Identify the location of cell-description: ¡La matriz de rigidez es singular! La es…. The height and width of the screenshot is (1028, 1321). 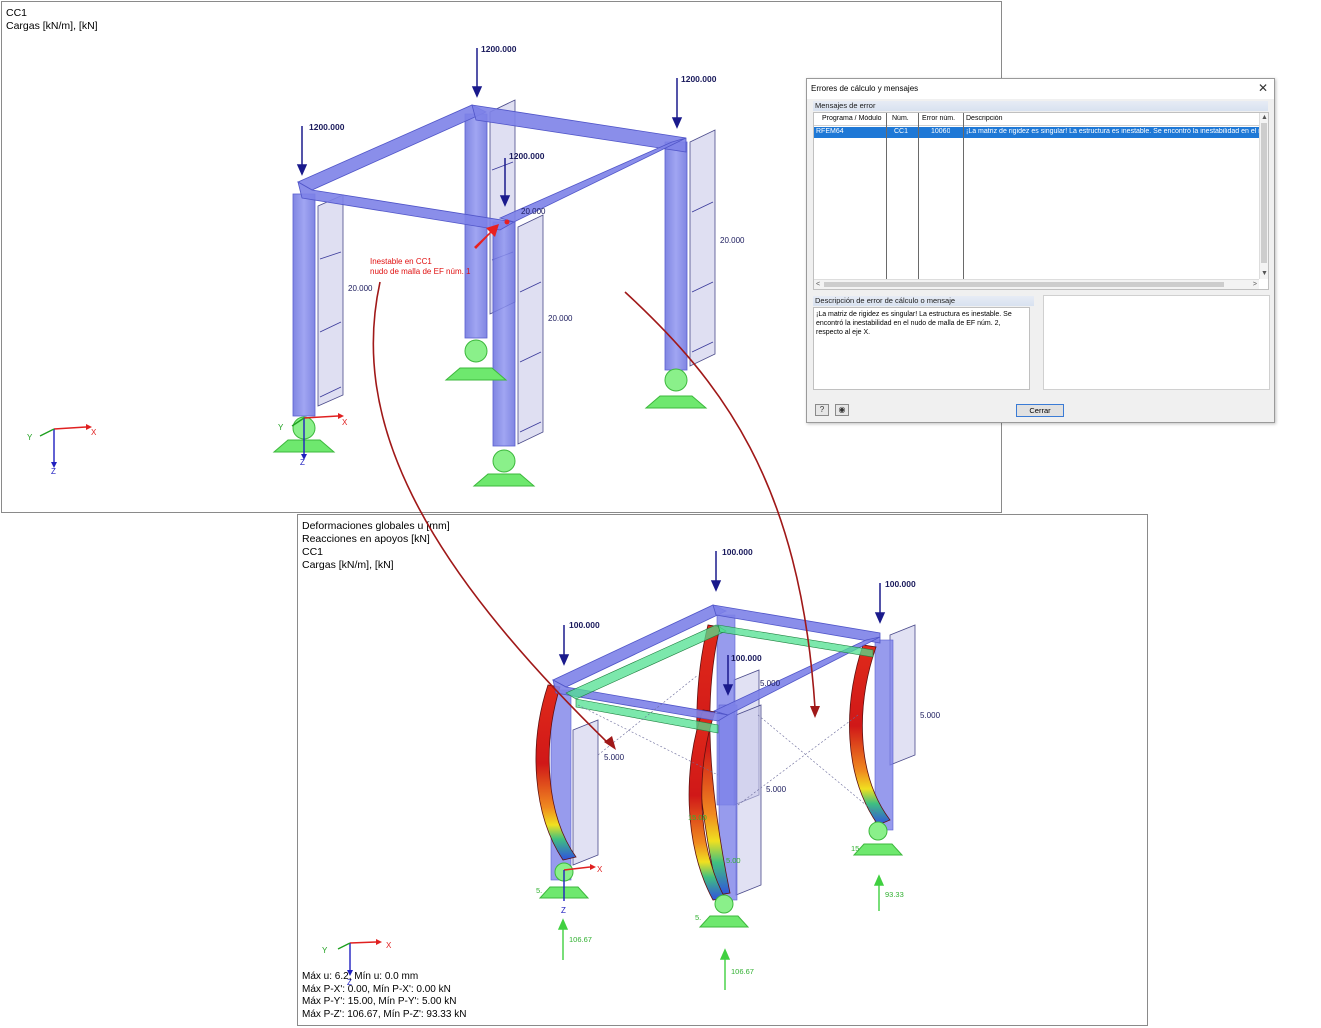
(1112, 131).